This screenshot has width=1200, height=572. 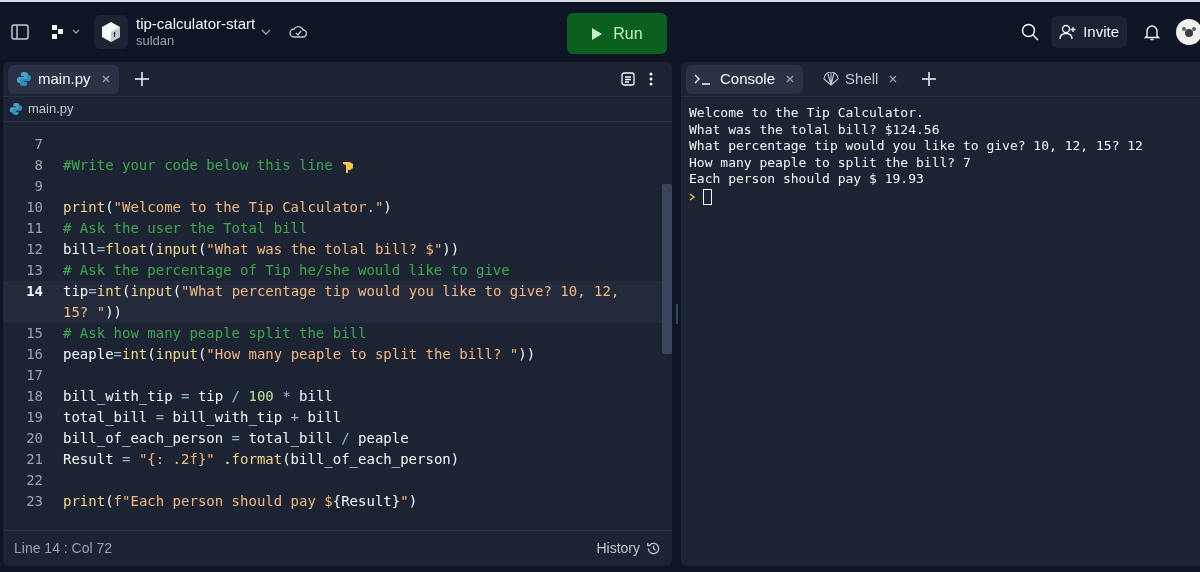 I want to click on console-tab: Console, so click(x=745, y=79).